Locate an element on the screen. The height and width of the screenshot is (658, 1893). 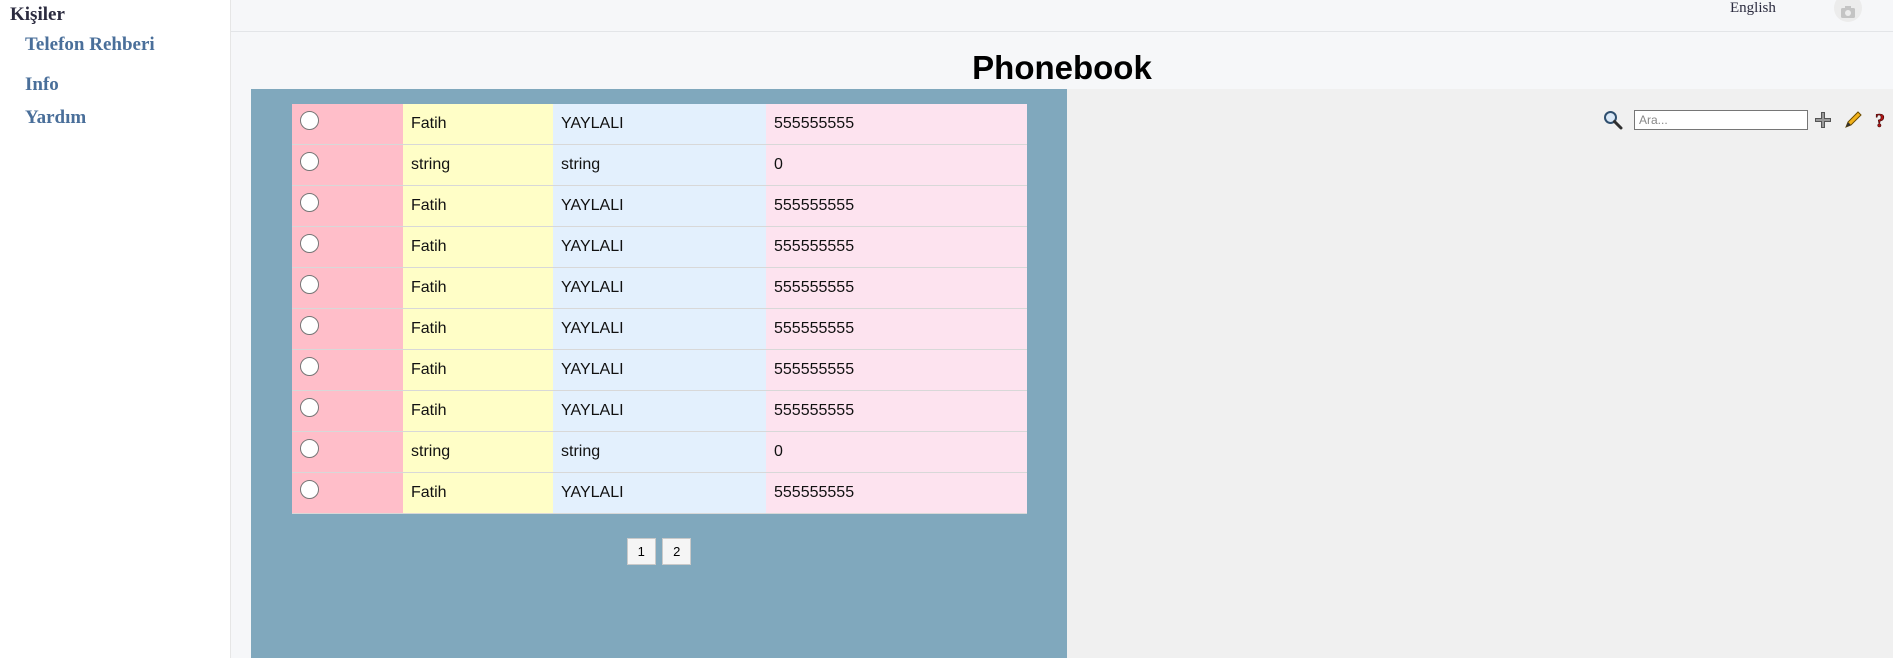
sidebar-link-info: Info is located at coordinates (42, 85).